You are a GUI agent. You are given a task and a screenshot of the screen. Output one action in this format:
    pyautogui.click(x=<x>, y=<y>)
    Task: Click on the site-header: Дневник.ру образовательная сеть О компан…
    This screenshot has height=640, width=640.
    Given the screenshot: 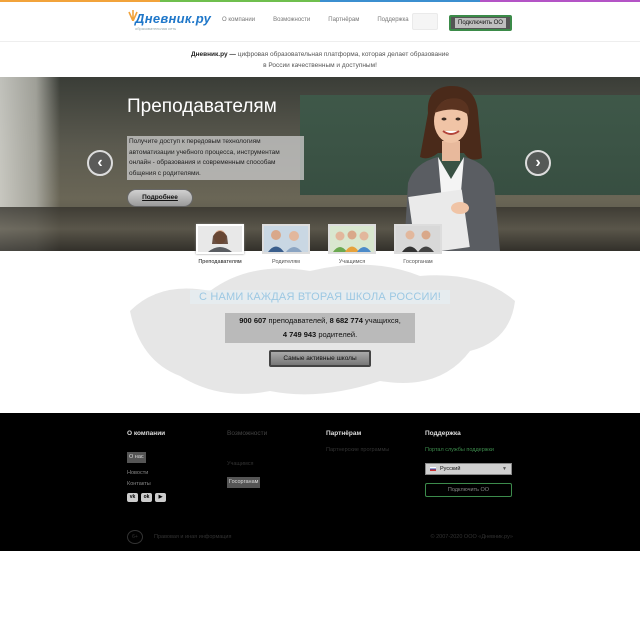 What is the action you would take?
    pyautogui.click(x=320, y=22)
    